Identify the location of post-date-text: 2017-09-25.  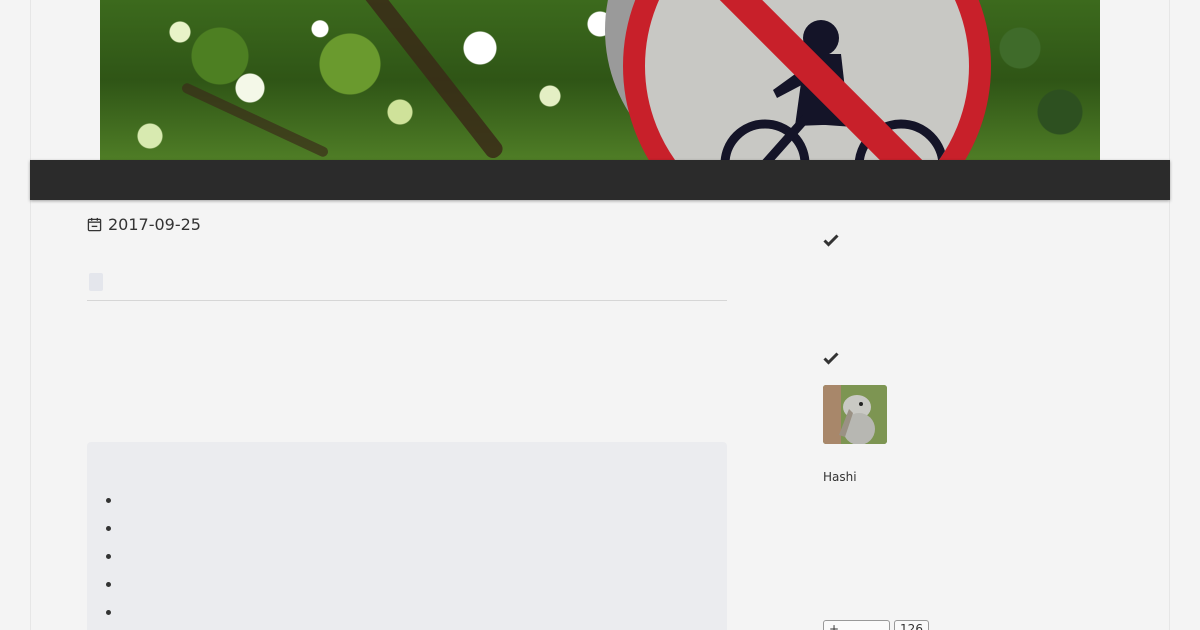
(154, 224).